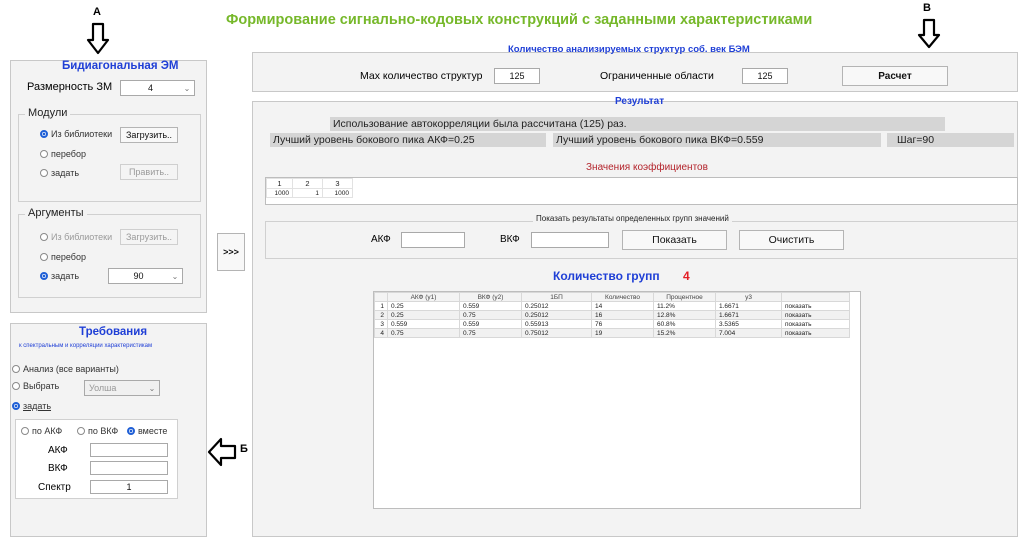 Image resolution: width=1026 pixels, height=539 pixels. What do you see at coordinates (76, 237) in the screenshot?
I see `arguments-option-library: Из библиотеки` at bounding box center [76, 237].